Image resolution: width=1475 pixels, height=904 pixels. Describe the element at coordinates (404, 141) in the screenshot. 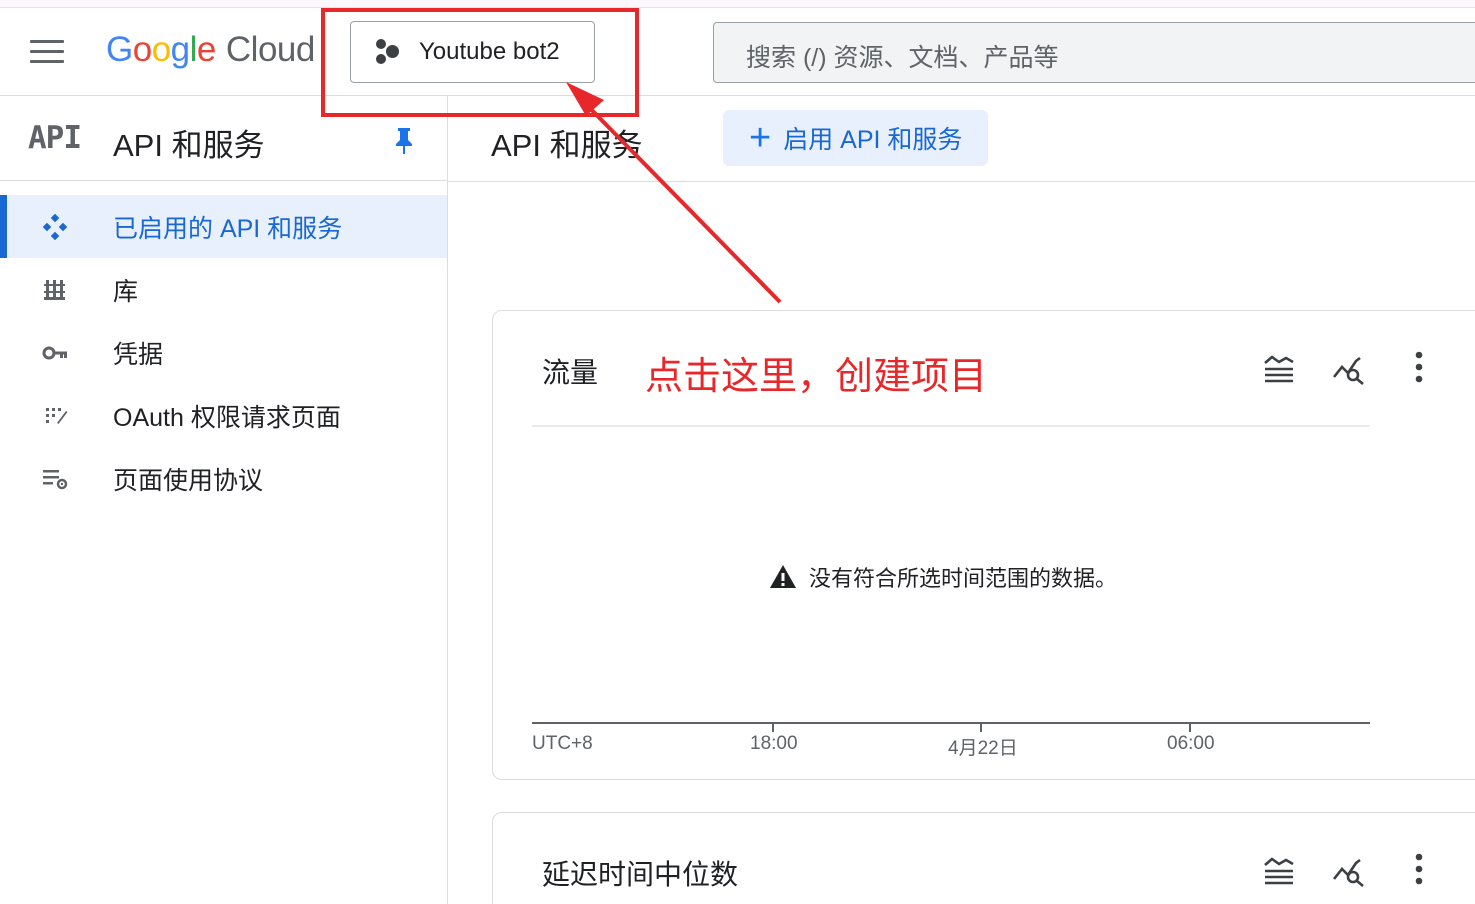

I see `pin-icon` at that location.